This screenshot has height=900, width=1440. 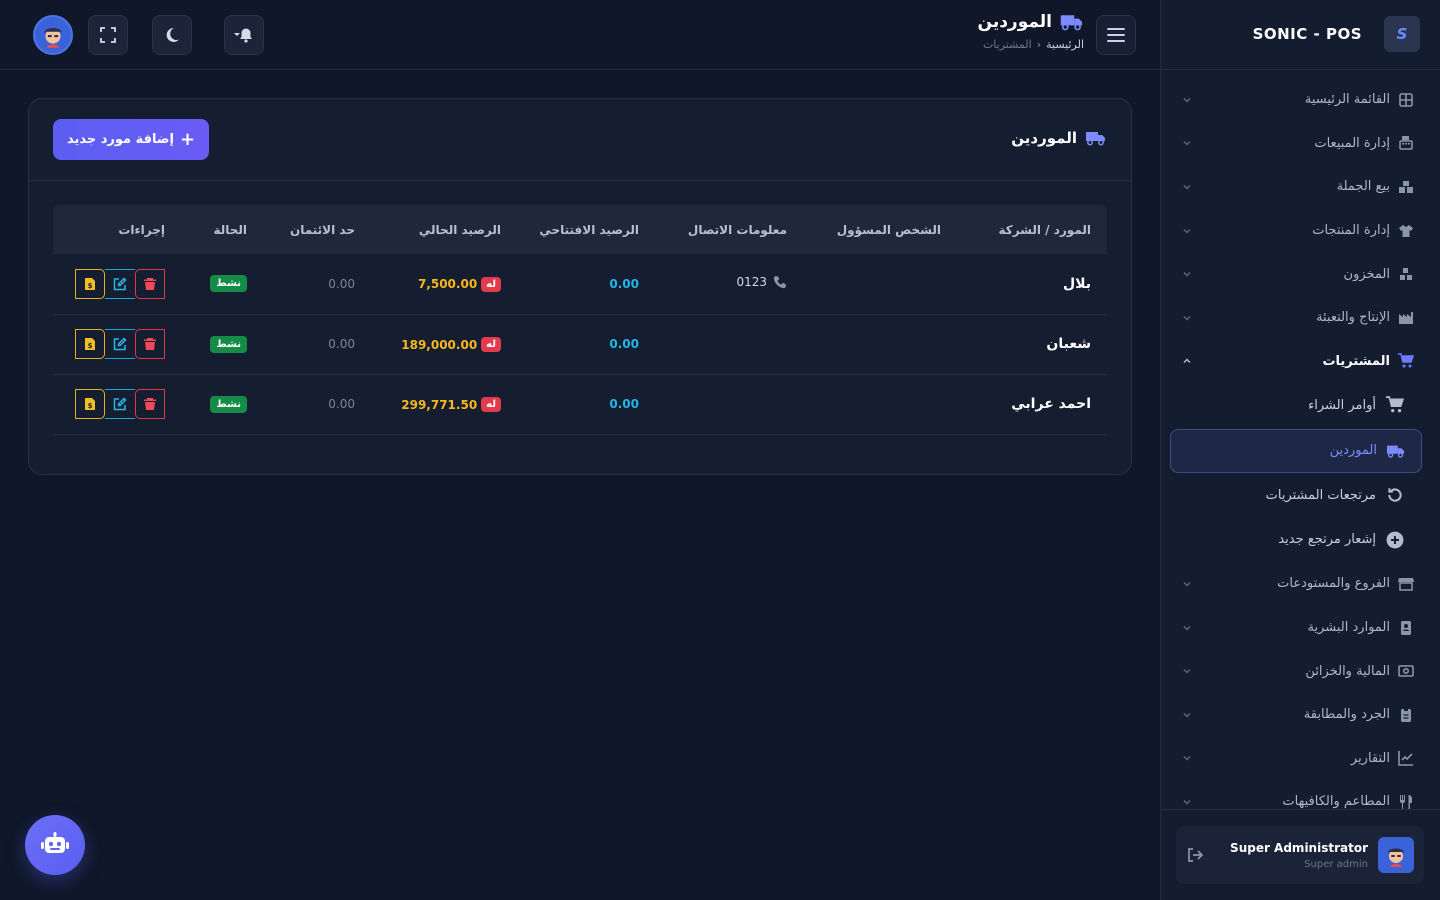 What do you see at coordinates (1296, 451) in the screenshot?
I see `submenu-item-suppliers: الموردين` at bounding box center [1296, 451].